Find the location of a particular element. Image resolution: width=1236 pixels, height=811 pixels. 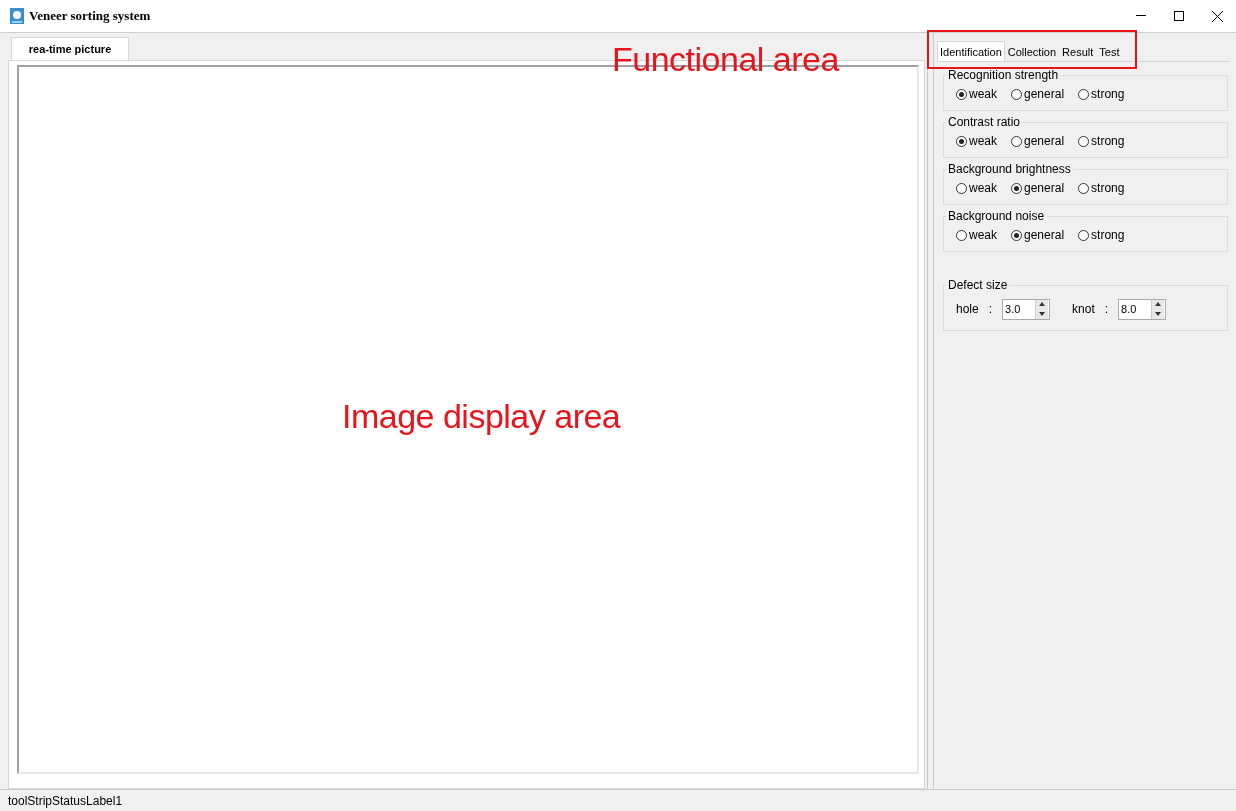

annotation-label: Functional area is located at coordinates (725, 59).